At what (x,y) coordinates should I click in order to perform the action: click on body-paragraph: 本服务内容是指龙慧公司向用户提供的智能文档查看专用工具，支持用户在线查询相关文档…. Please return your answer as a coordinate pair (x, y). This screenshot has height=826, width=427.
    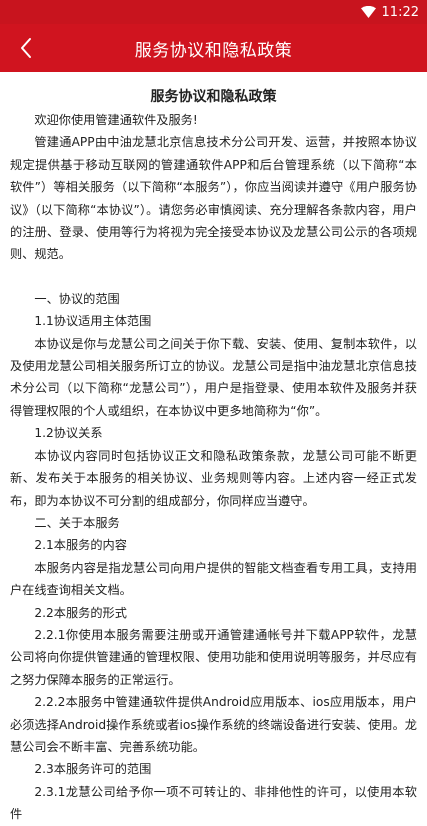
    Looking at the image, I should click on (213, 579).